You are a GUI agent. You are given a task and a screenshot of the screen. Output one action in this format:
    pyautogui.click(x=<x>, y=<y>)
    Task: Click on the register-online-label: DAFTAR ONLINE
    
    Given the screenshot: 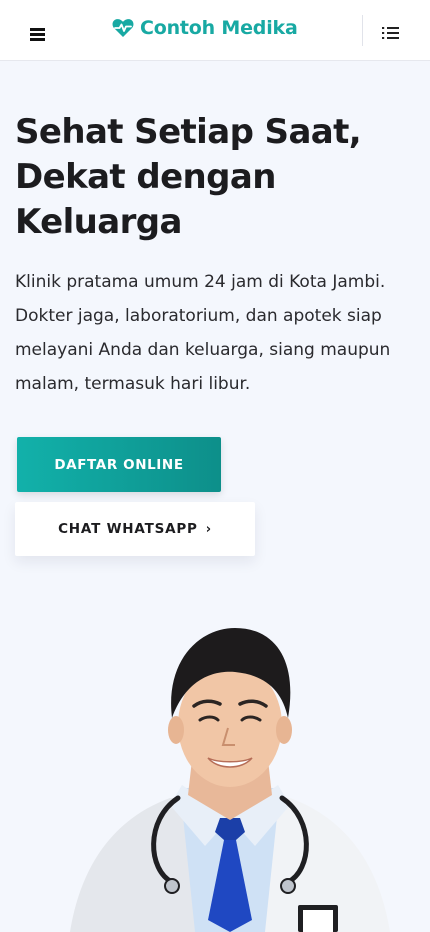 What is the action you would take?
    pyautogui.click(x=119, y=464)
    